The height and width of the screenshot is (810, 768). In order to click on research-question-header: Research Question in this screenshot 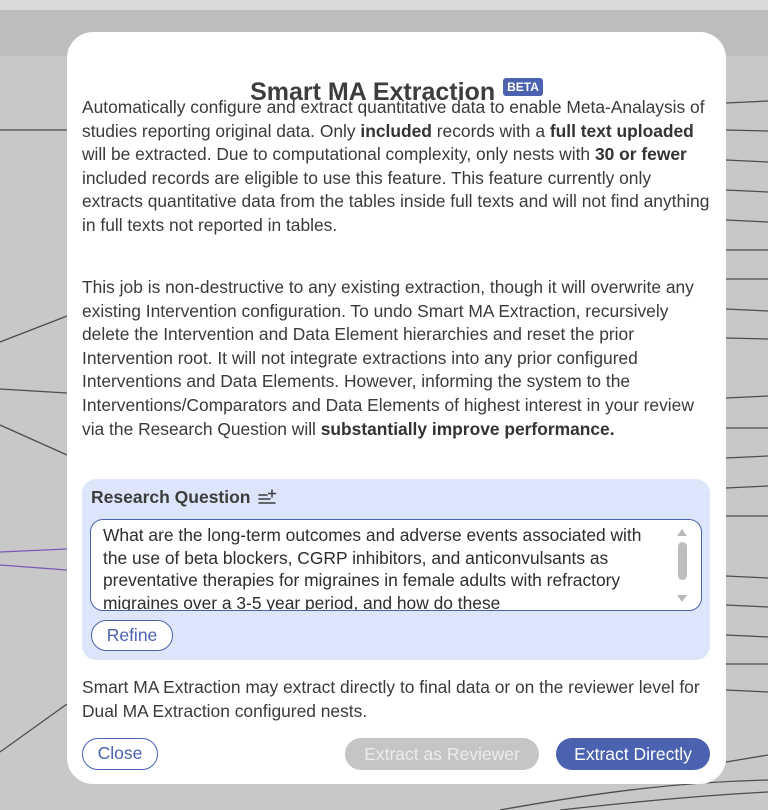, I will do `click(184, 497)`.